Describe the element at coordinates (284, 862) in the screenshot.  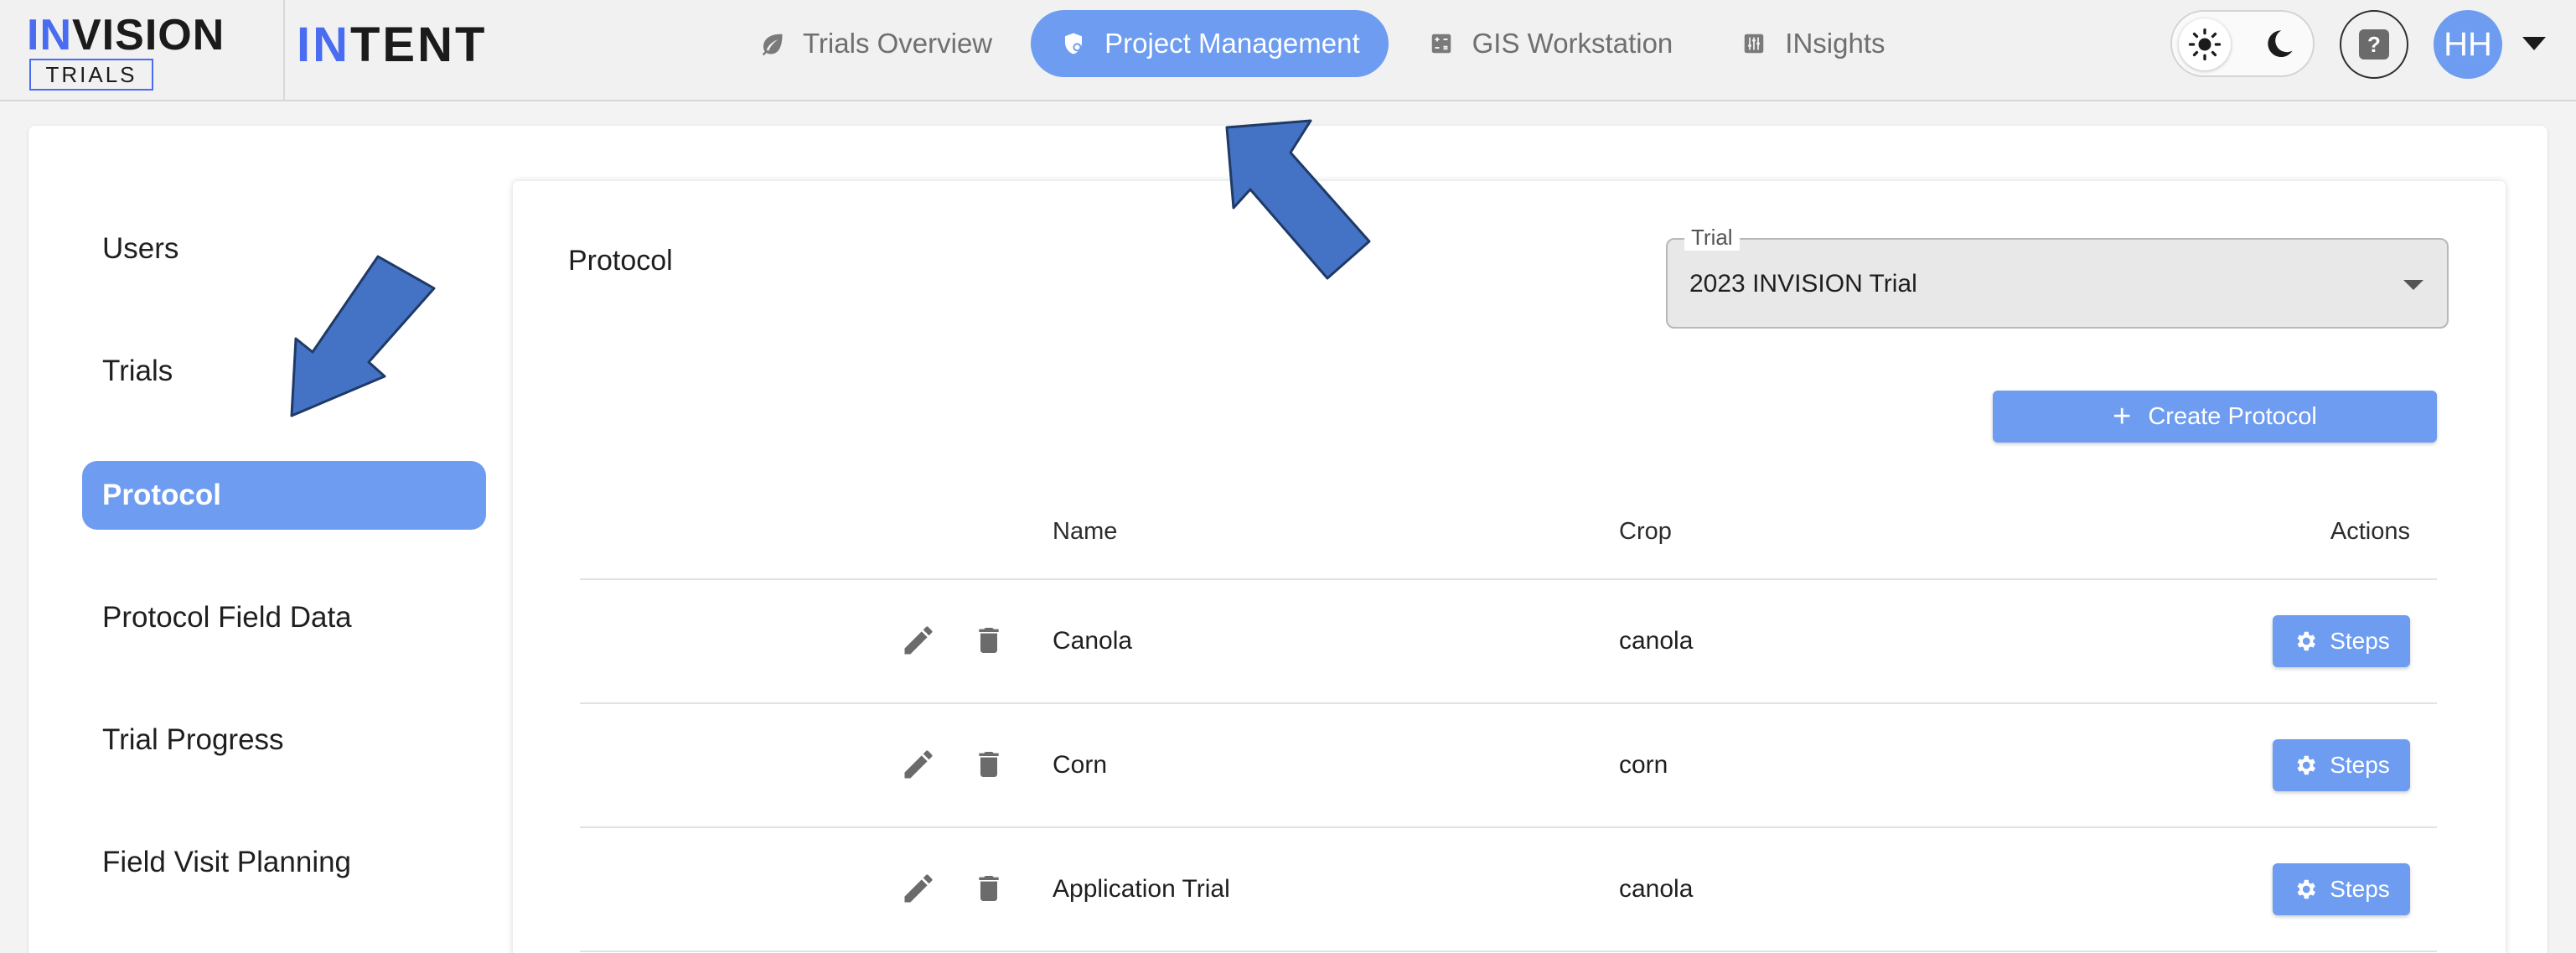
I see `sidebar-item-field-visit-planning: Field Visit Planning` at that location.